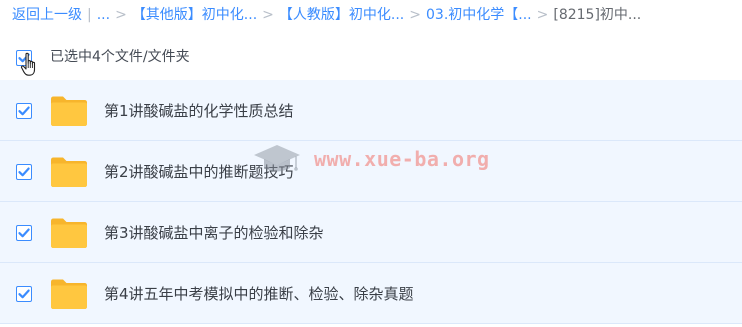 This screenshot has height=327, width=742. What do you see at coordinates (28, 64) in the screenshot?
I see `hand-pointer-icon` at bounding box center [28, 64].